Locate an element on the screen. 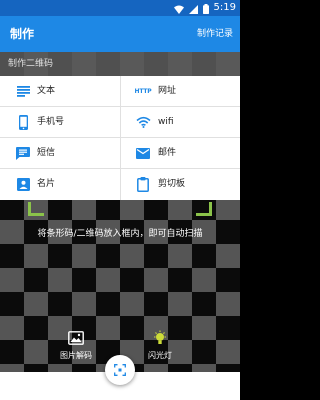  clipboard-icon is located at coordinates (143, 184).